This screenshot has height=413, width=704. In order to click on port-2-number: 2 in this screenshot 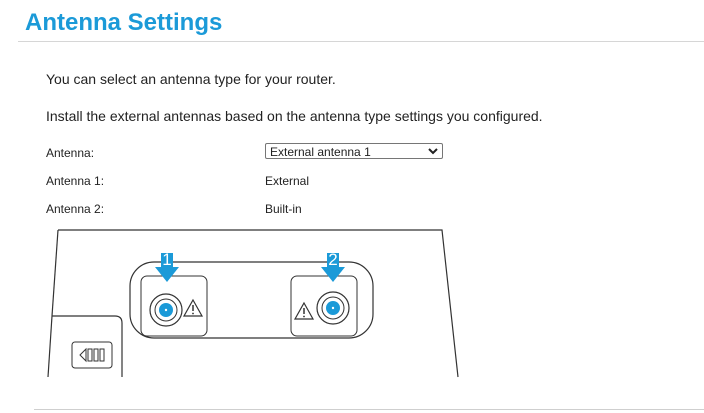, I will do `click(332, 259)`.